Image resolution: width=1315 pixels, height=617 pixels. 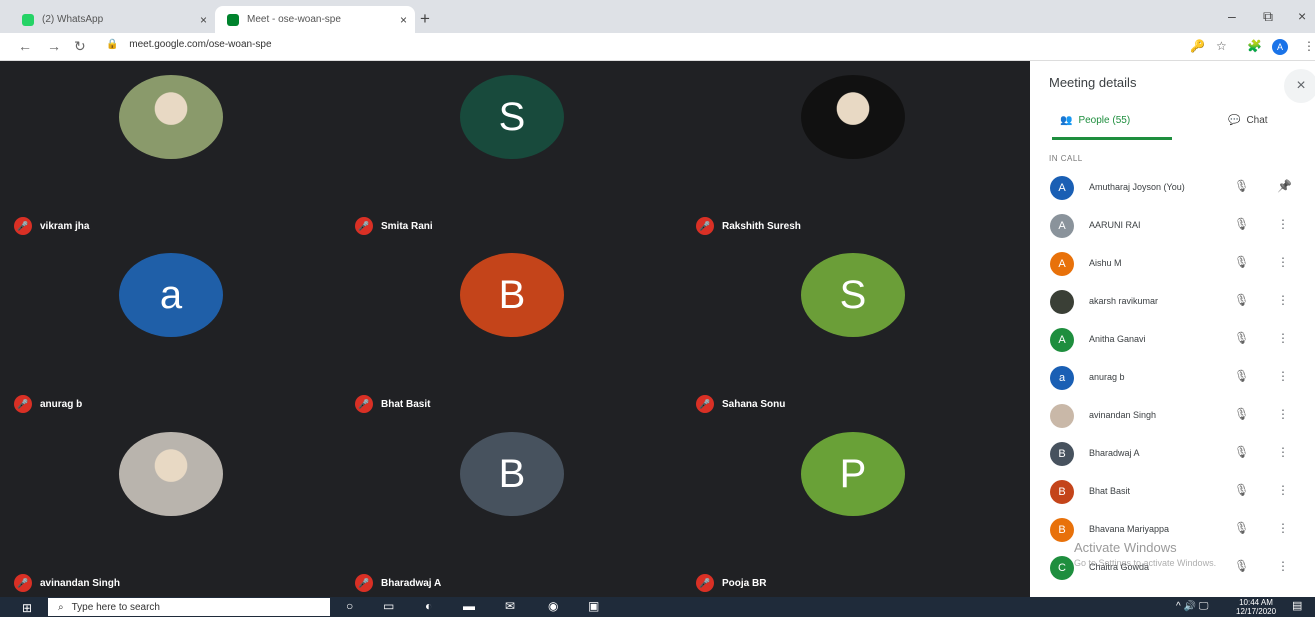 I want to click on participant-row: B Bhat Basit 🎙 ⋮, so click(x=1172, y=493).